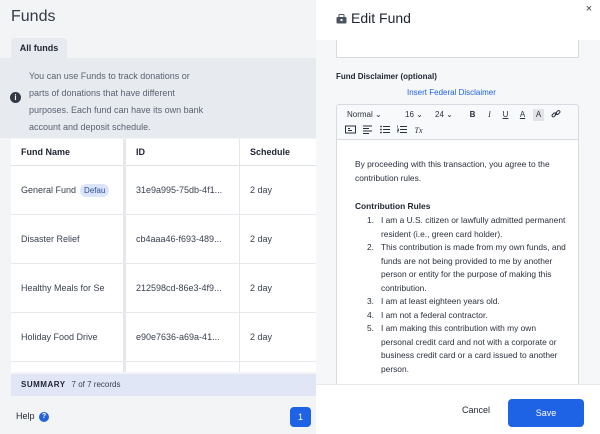 This screenshot has height=434, width=600. What do you see at coordinates (63, 288) in the screenshot?
I see `fund-name-cell: Healthy Meals for Se` at bounding box center [63, 288].